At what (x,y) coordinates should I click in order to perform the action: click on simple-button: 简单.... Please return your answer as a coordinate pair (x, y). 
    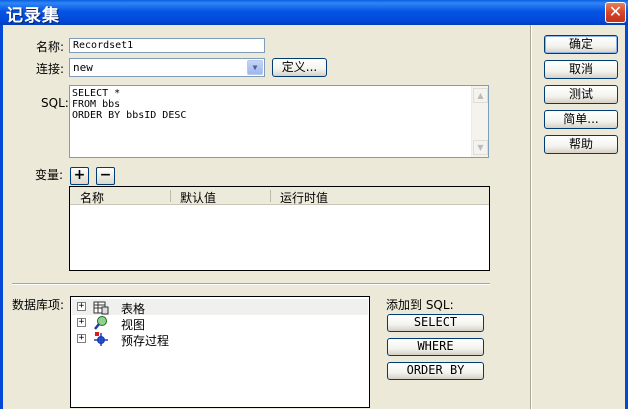
    Looking at the image, I should click on (581, 119).